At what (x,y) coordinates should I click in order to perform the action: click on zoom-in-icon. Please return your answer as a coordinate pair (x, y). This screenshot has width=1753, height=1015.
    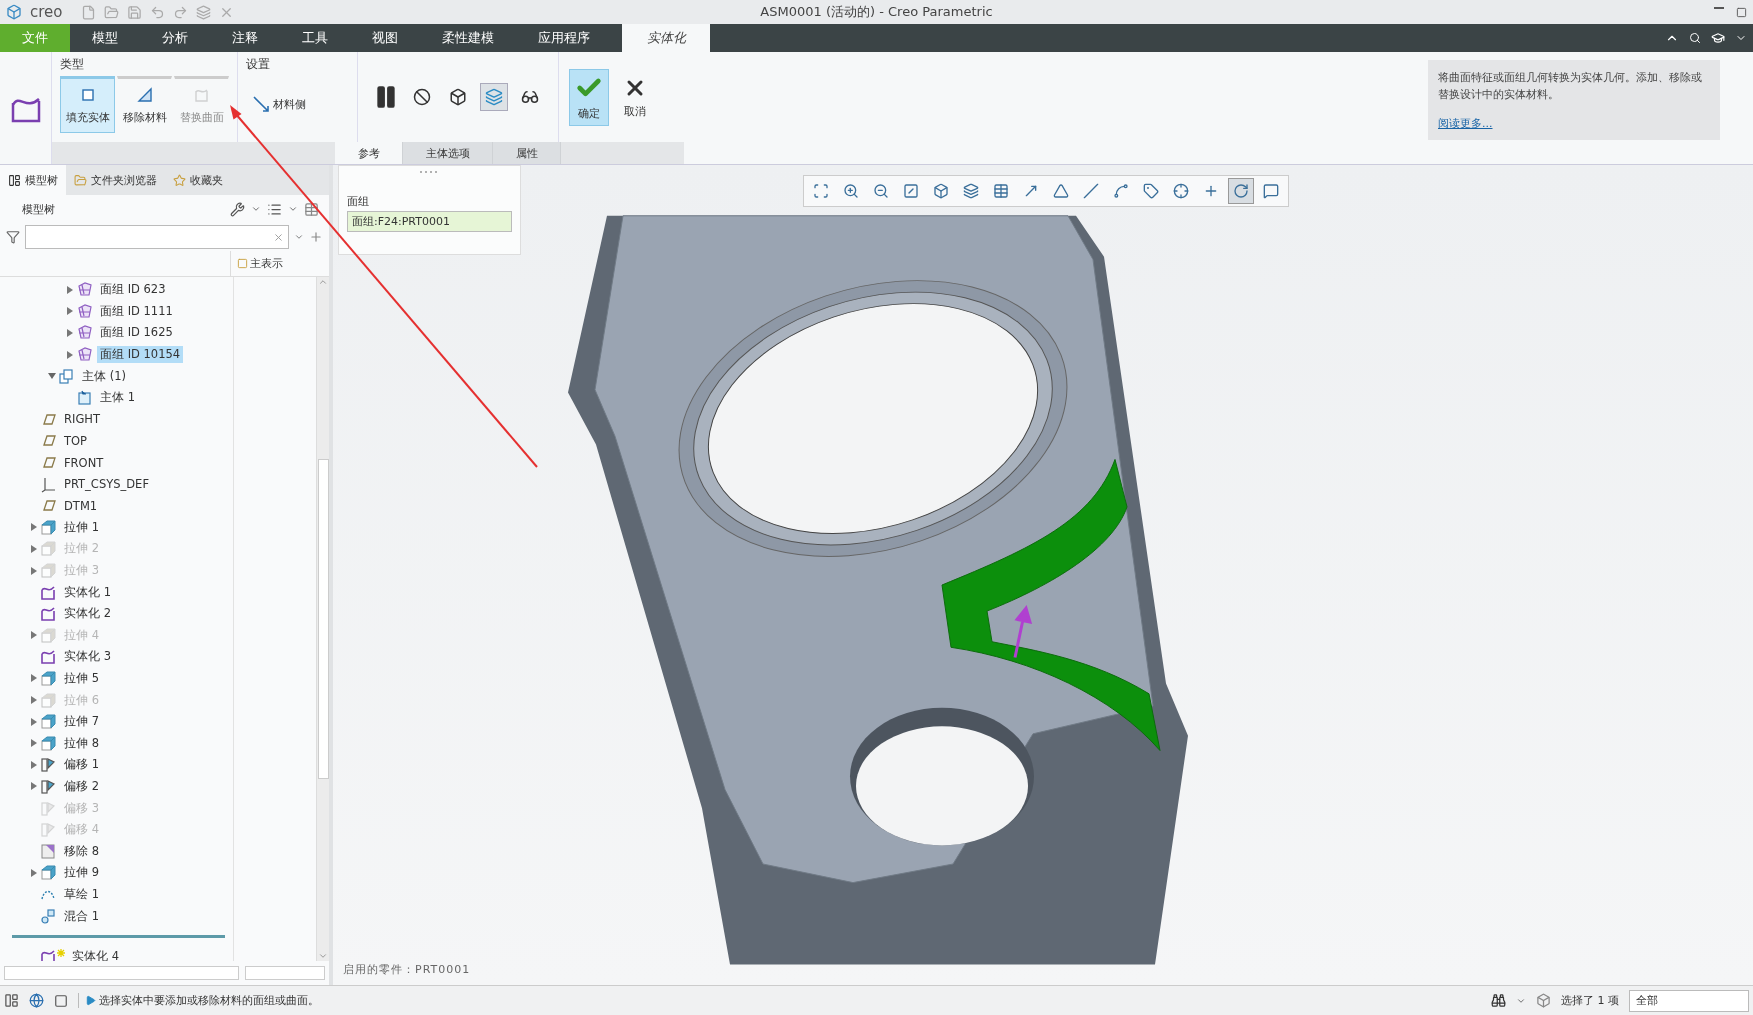
    Looking at the image, I should click on (851, 191).